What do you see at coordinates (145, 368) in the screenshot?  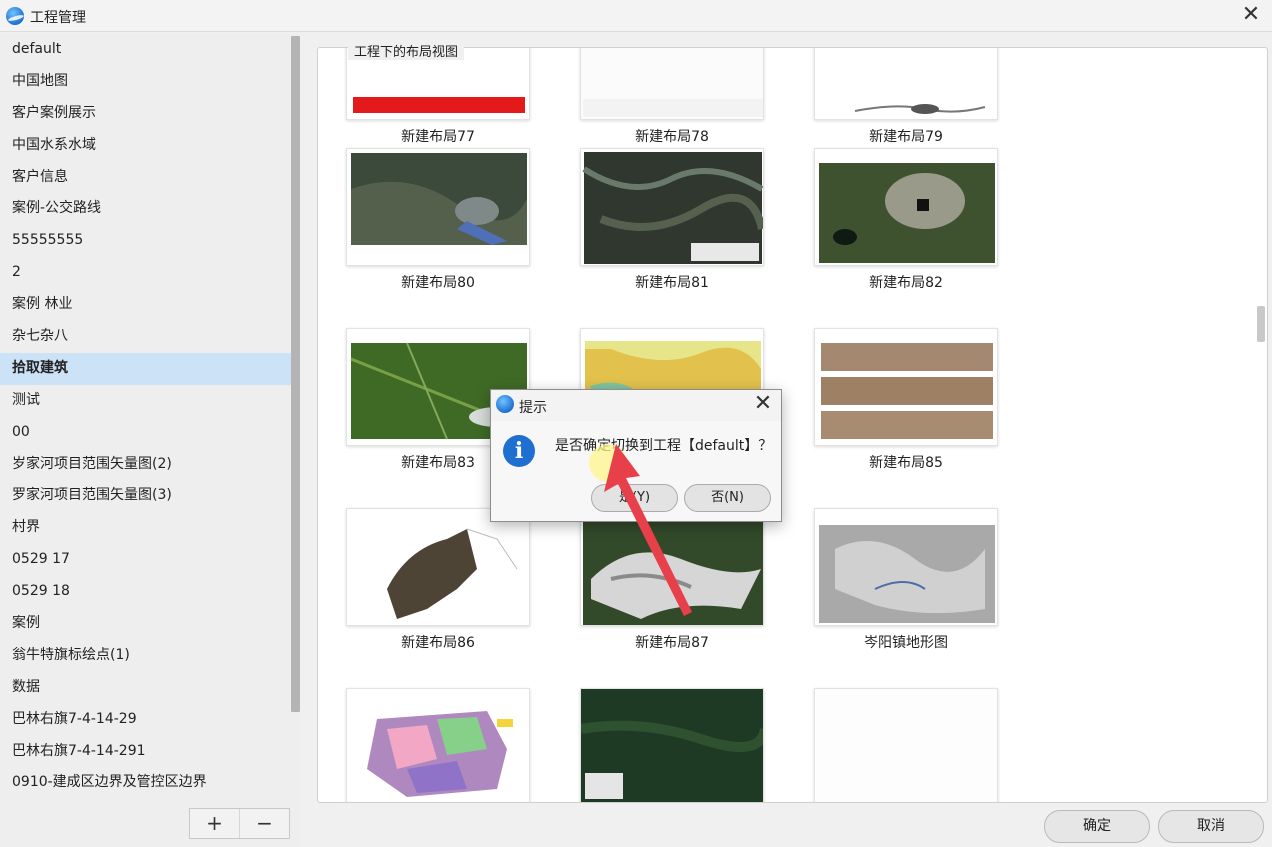 I see `sidebar-item: 拾取建筑` at bounding box center [145, 368].